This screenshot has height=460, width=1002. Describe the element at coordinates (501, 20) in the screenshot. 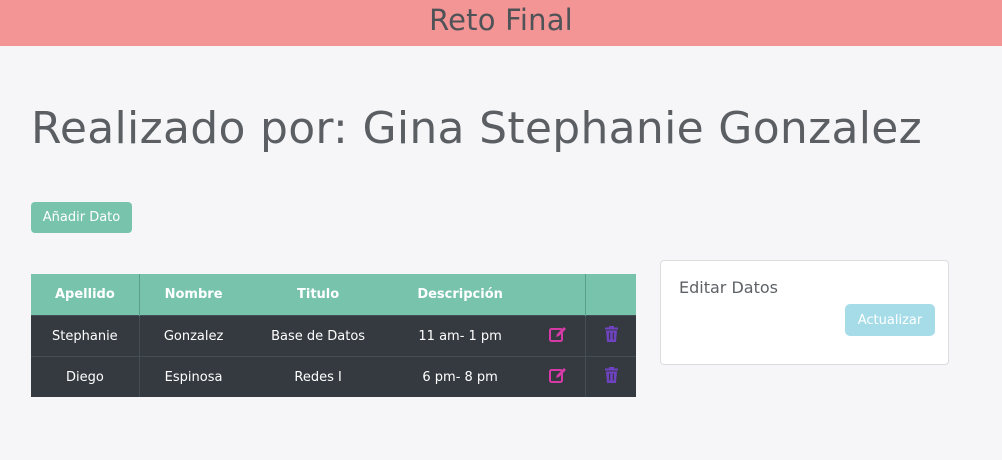

I see `app-title: Reto Final` at that location.